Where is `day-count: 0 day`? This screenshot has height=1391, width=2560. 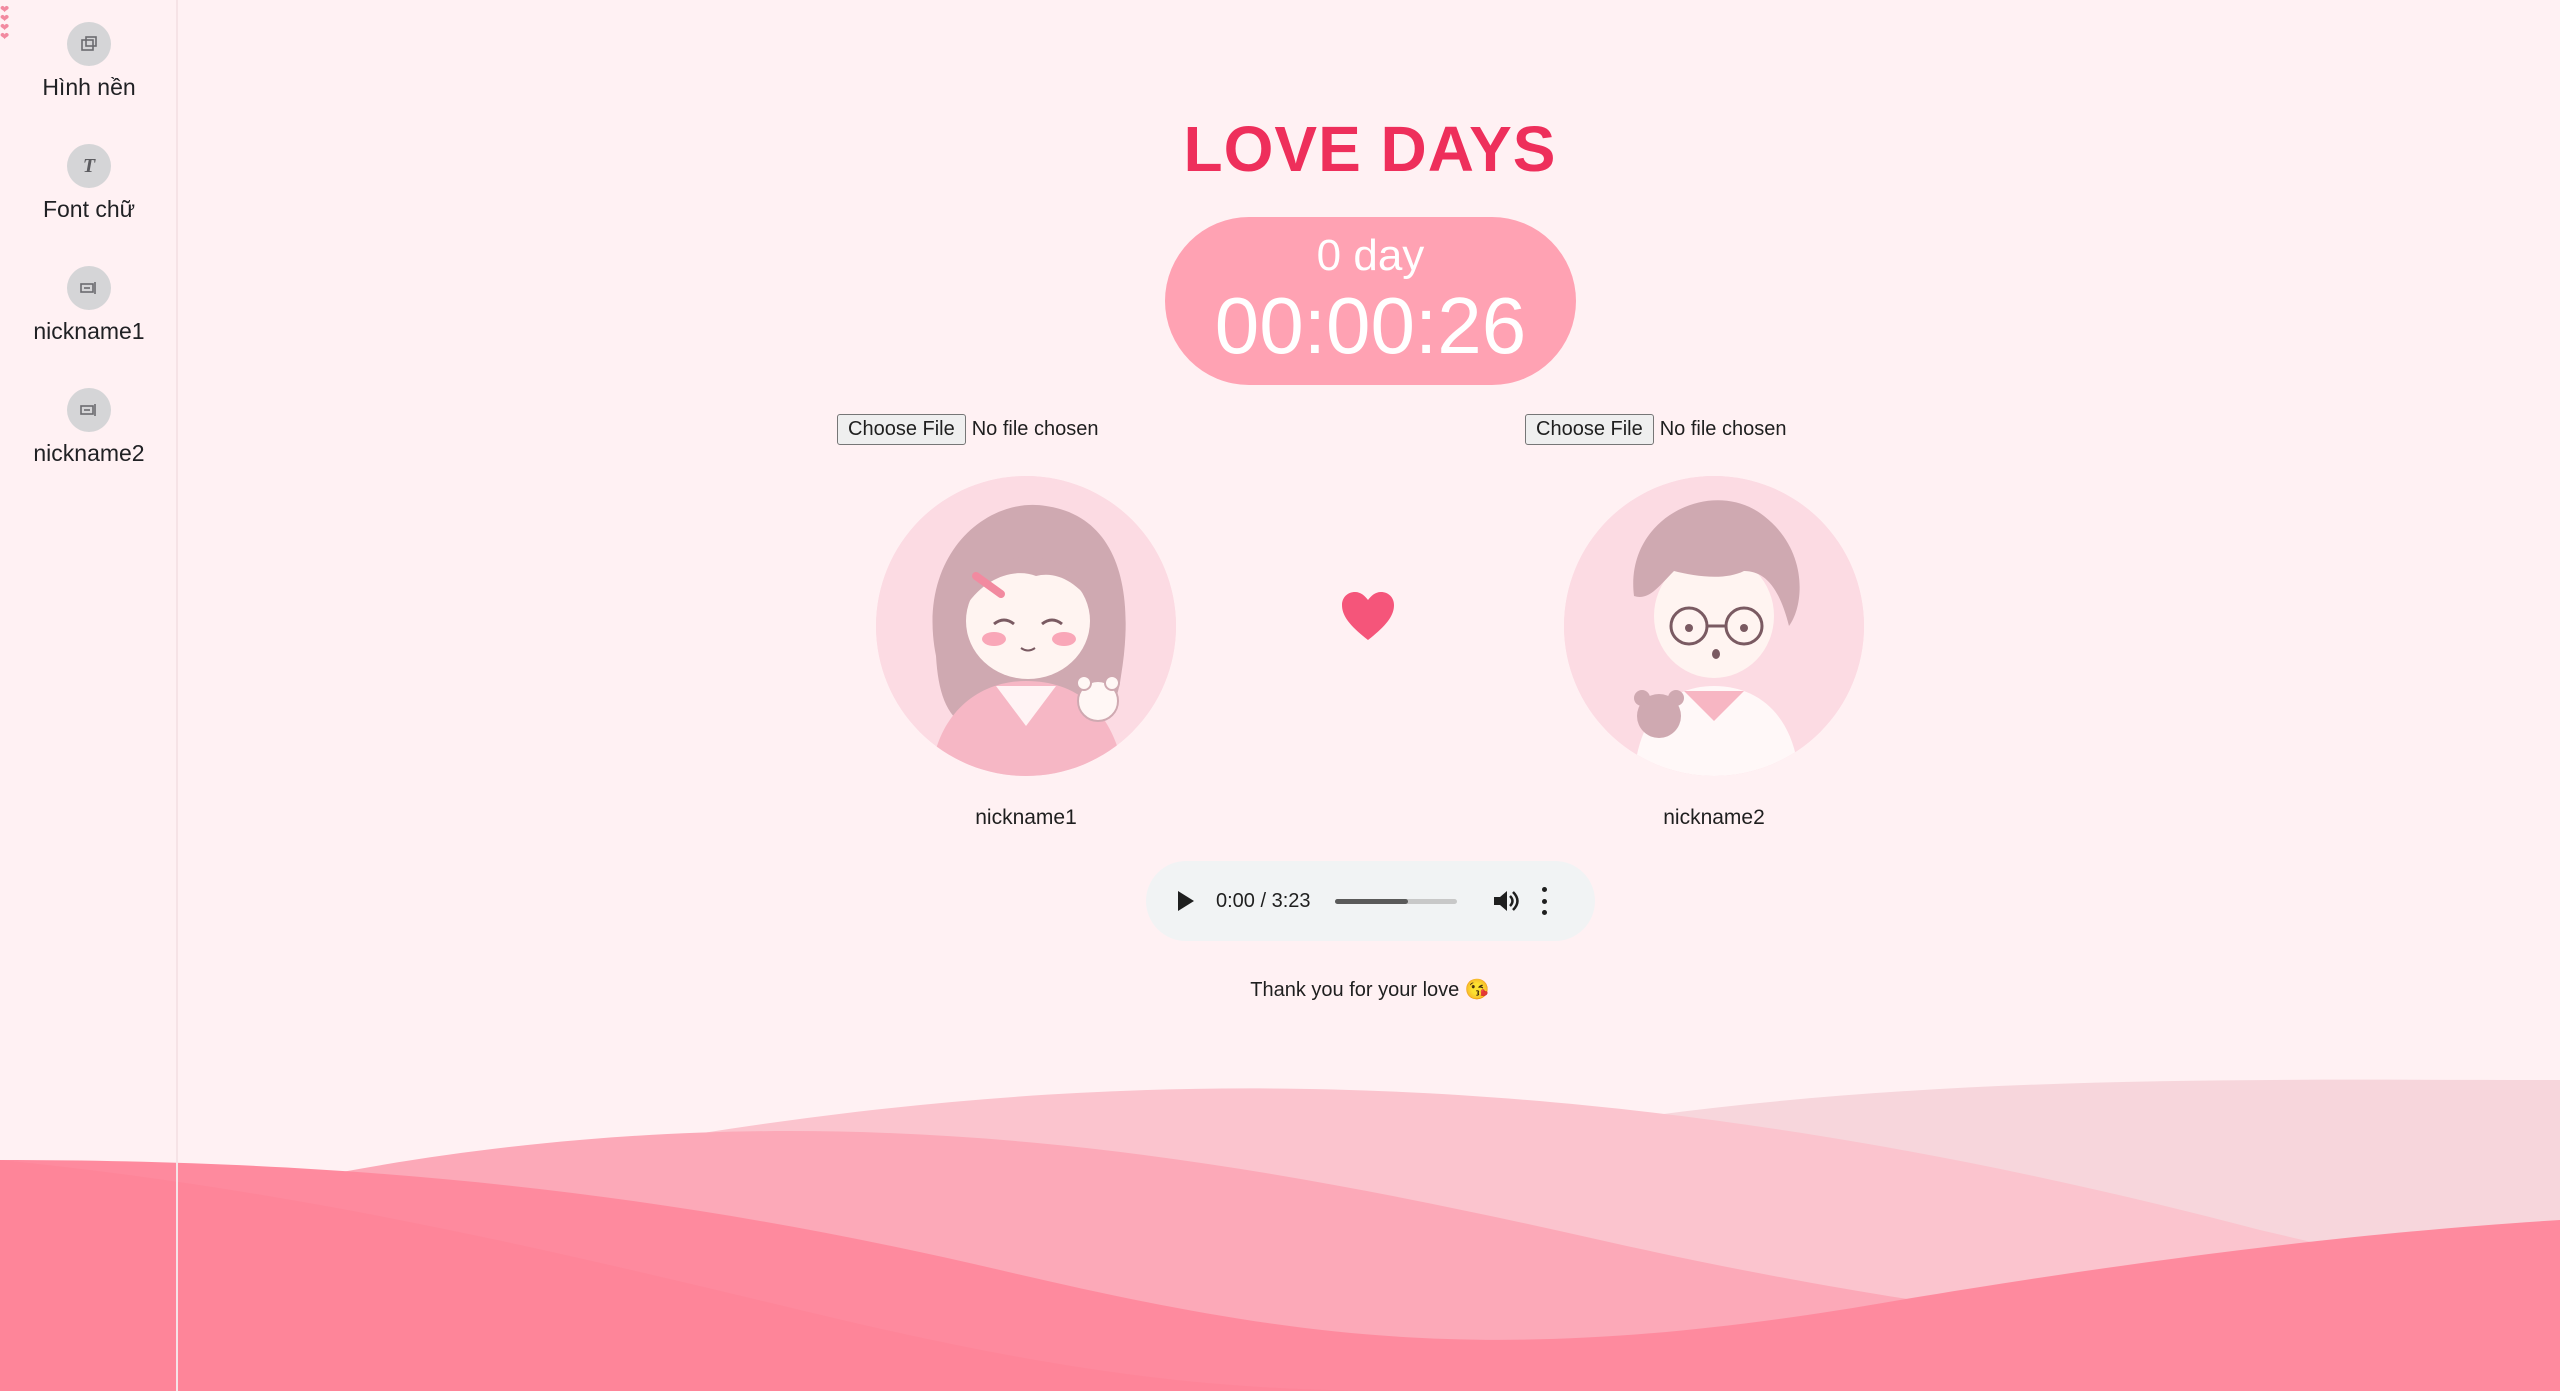 day-count: 0 day is located at coordinates (1370, 255).